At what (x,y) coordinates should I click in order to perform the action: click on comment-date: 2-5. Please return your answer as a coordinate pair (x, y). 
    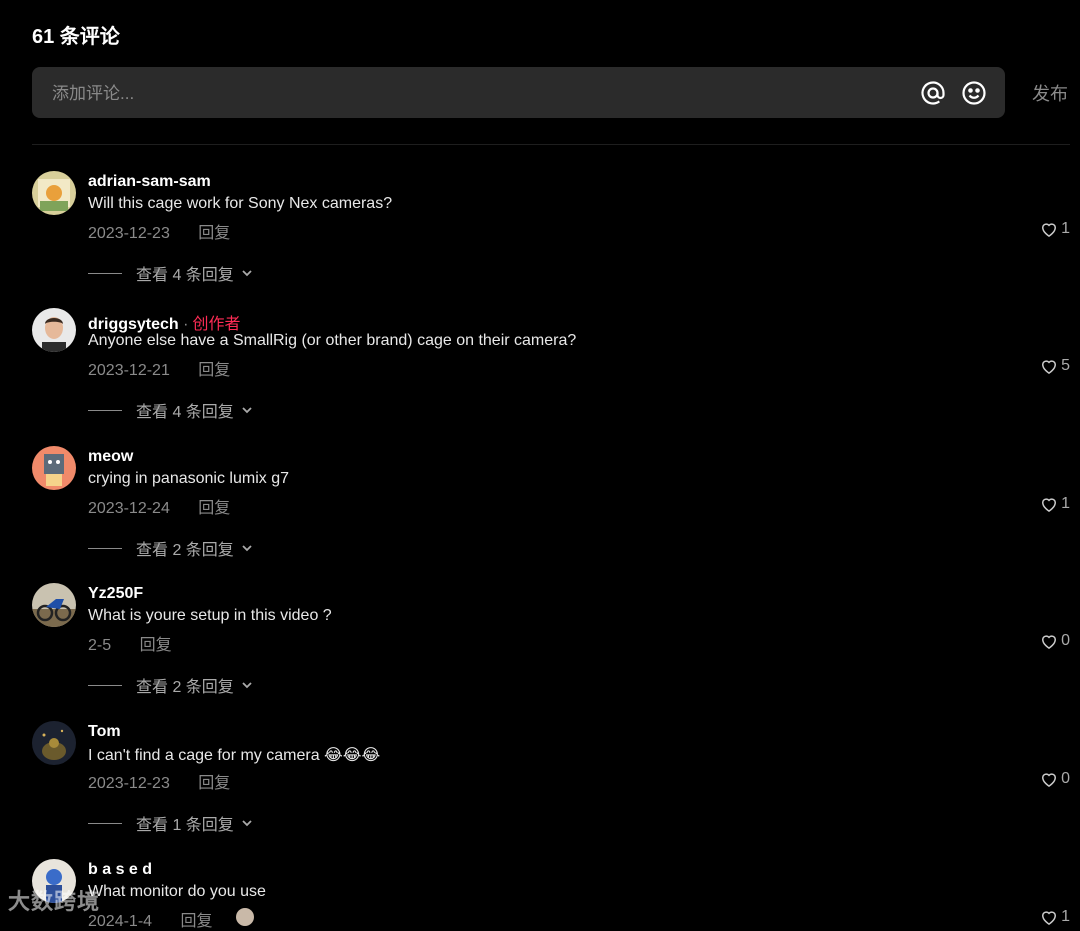
    Looking at the image, I should click on (100, 645).